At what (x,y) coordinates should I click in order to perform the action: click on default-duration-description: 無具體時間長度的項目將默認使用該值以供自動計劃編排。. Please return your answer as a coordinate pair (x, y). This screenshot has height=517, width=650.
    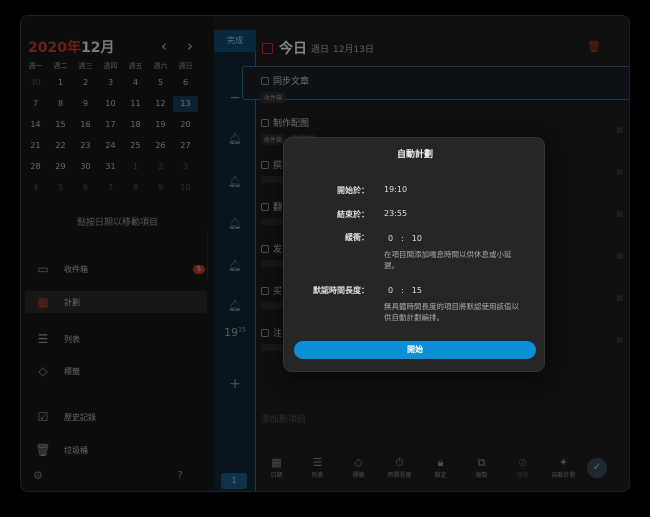
    Looking at the image, I should click on (451, 312).